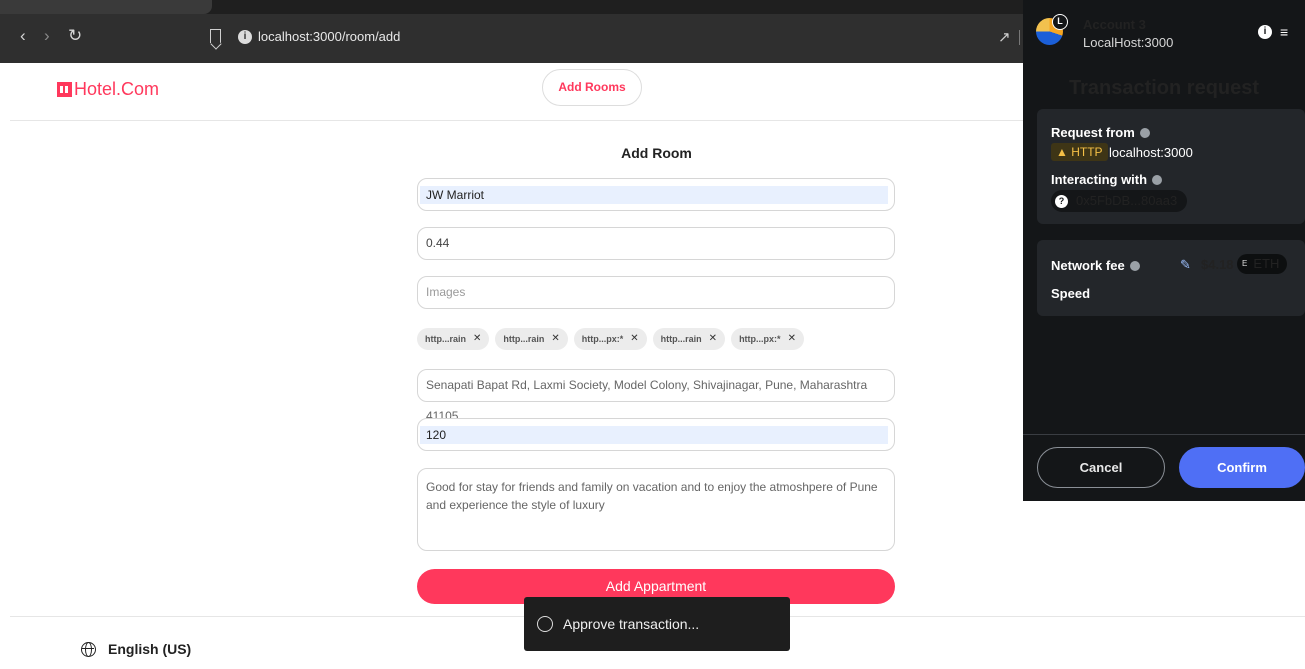 The height and width of the screenshot is (669, 1305). I want to click on images-input: Images, so click(656, 292).